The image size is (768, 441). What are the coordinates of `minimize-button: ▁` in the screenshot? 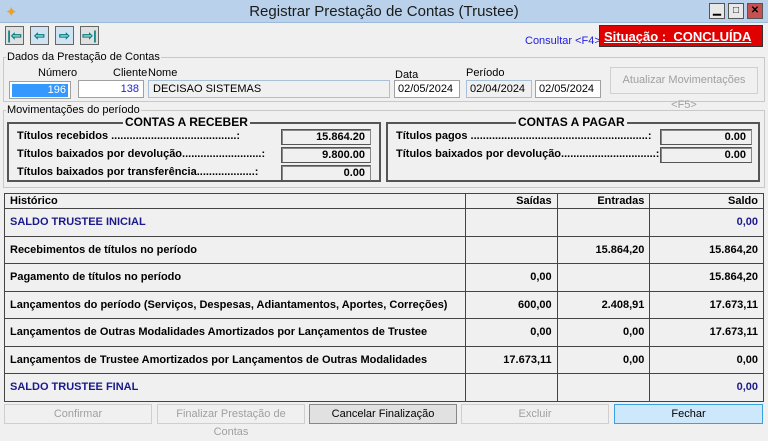 It's located at (717, 11).